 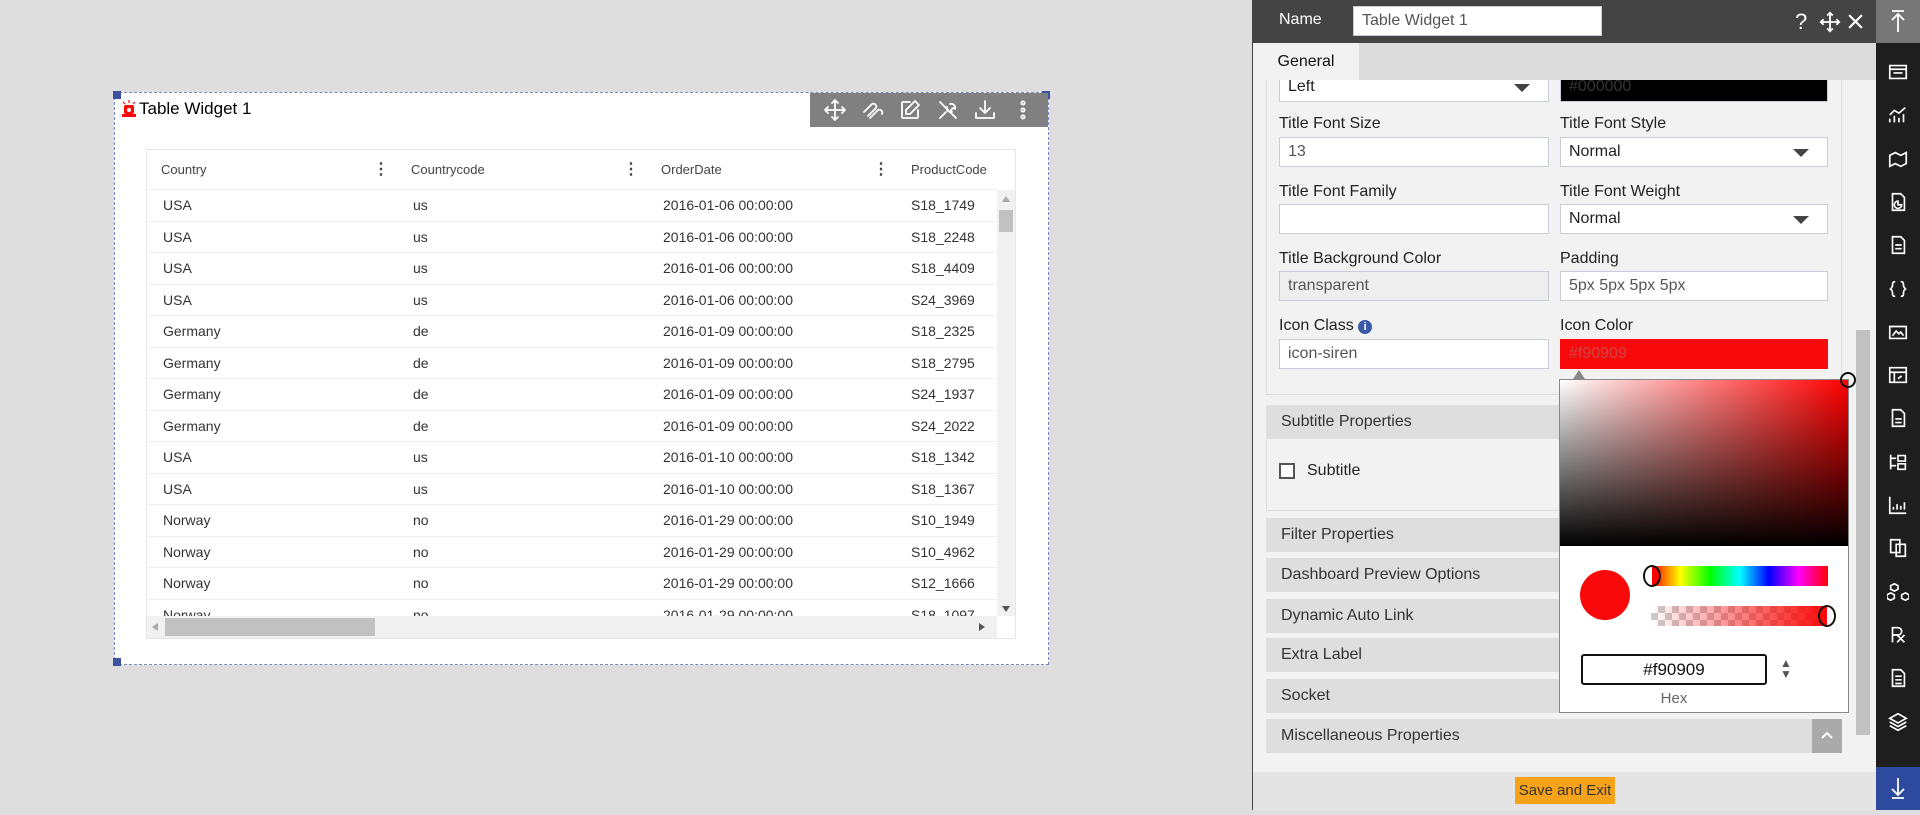 I want to click on table-cell: 2016-01-29 00:00:00, so click(x=728, y=551).